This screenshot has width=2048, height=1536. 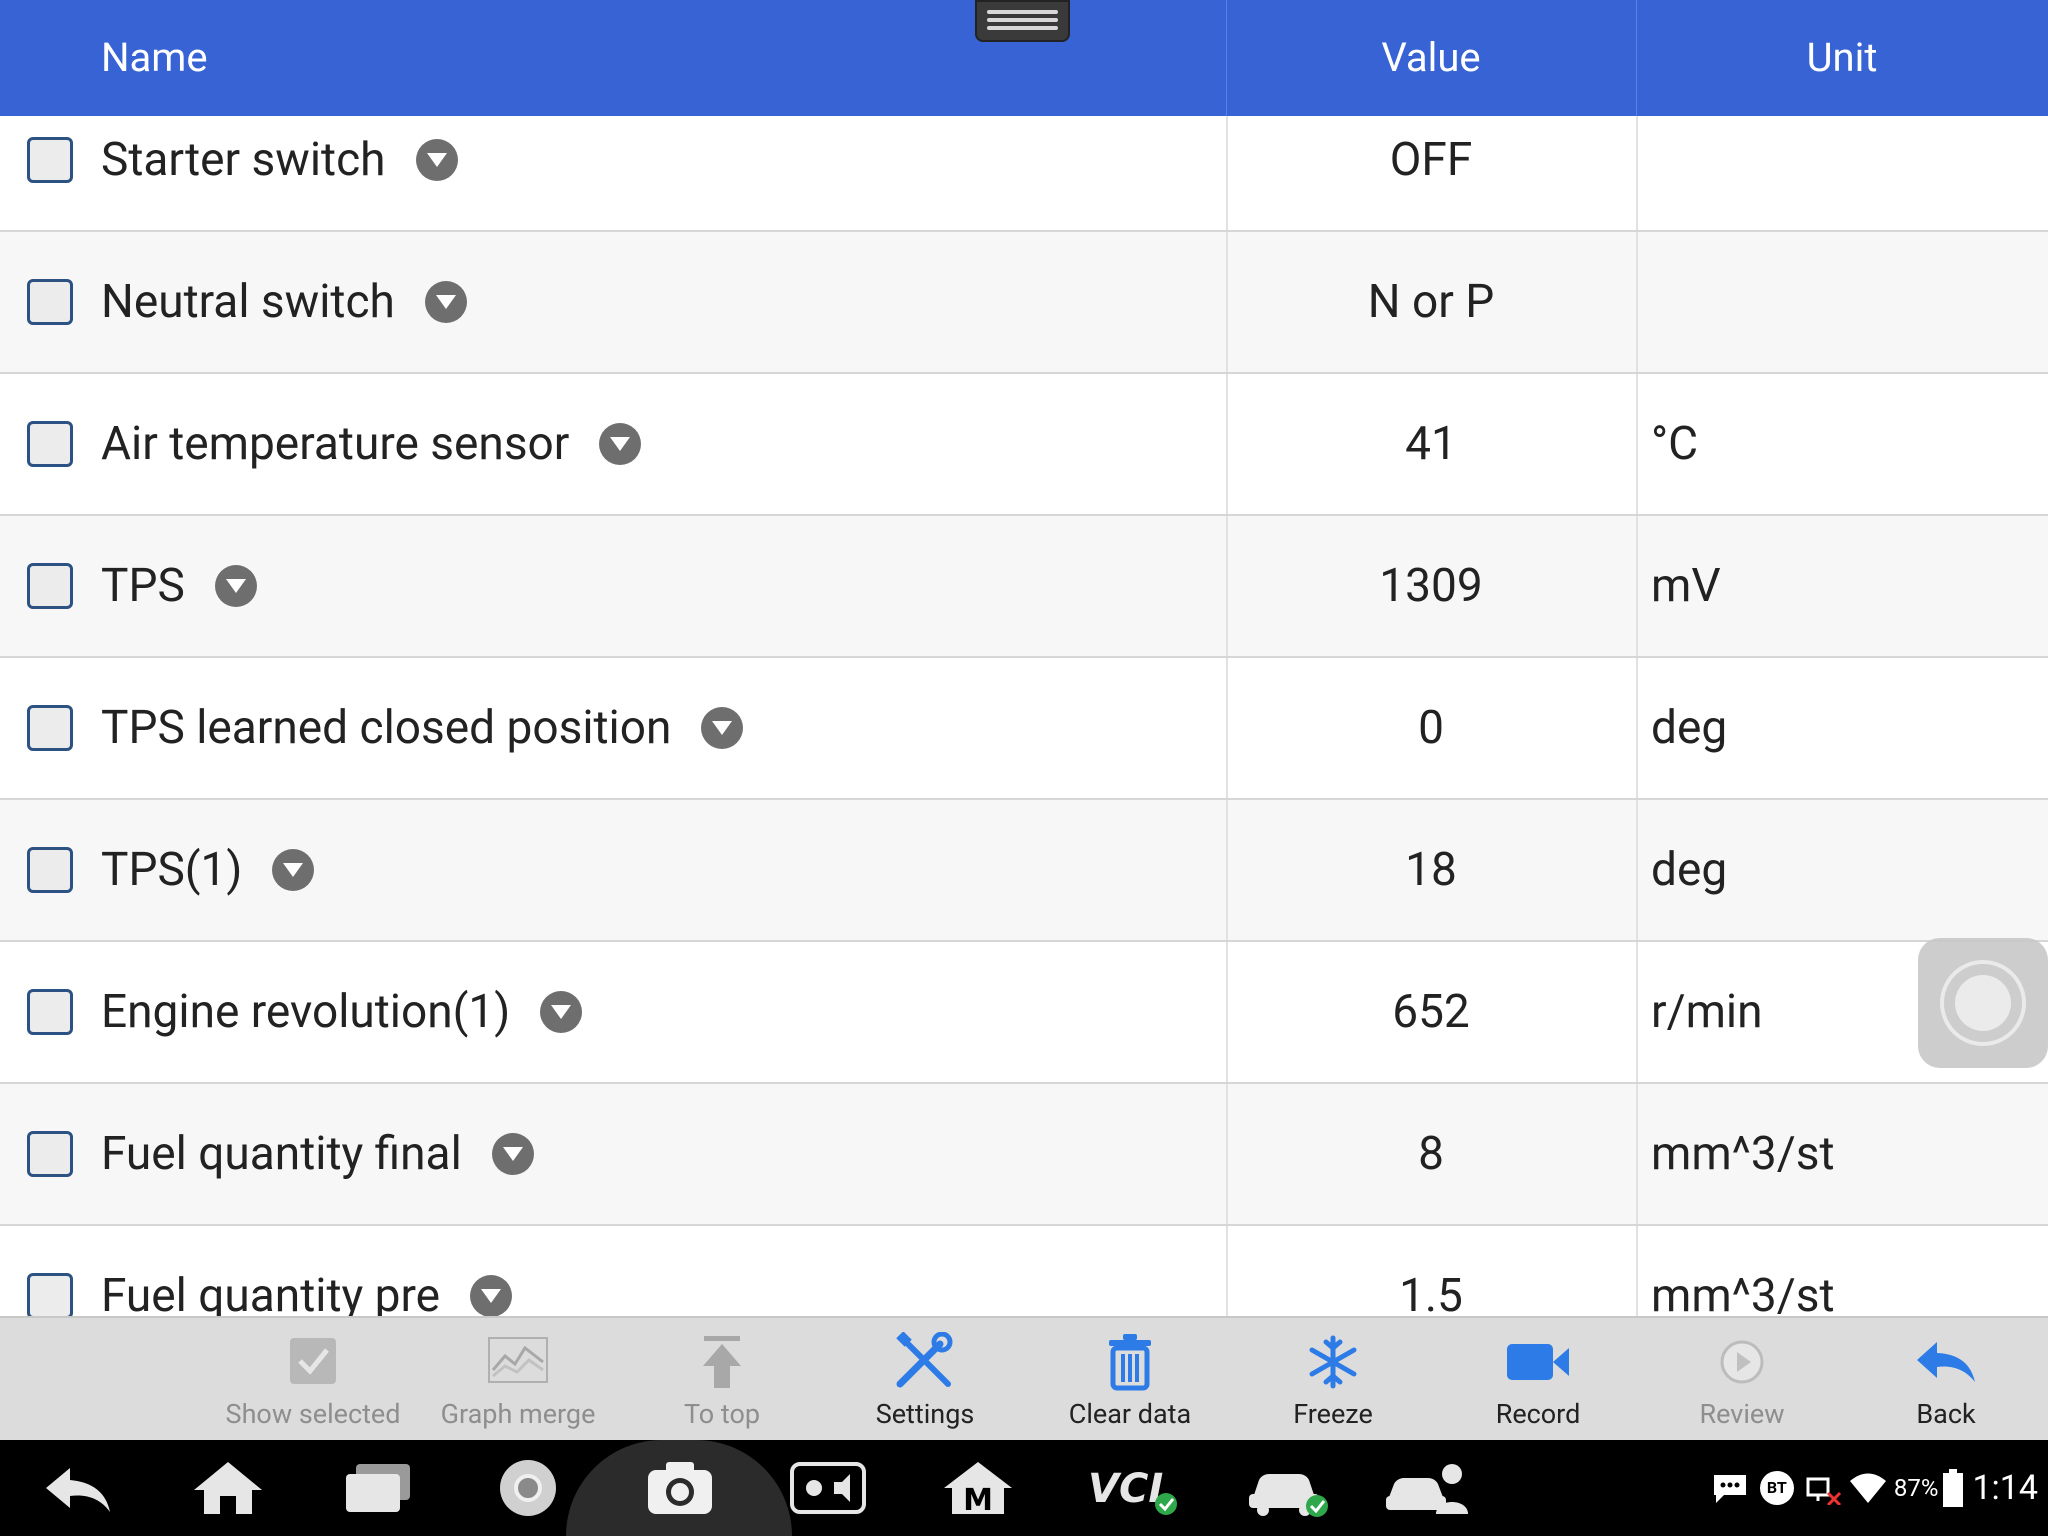 What do you see at coordinates (1024, 1155) in the screenshot?
I see `table-row: Fuel quantity final 8 mm^3/st` at bounding box center [1024, 1155].